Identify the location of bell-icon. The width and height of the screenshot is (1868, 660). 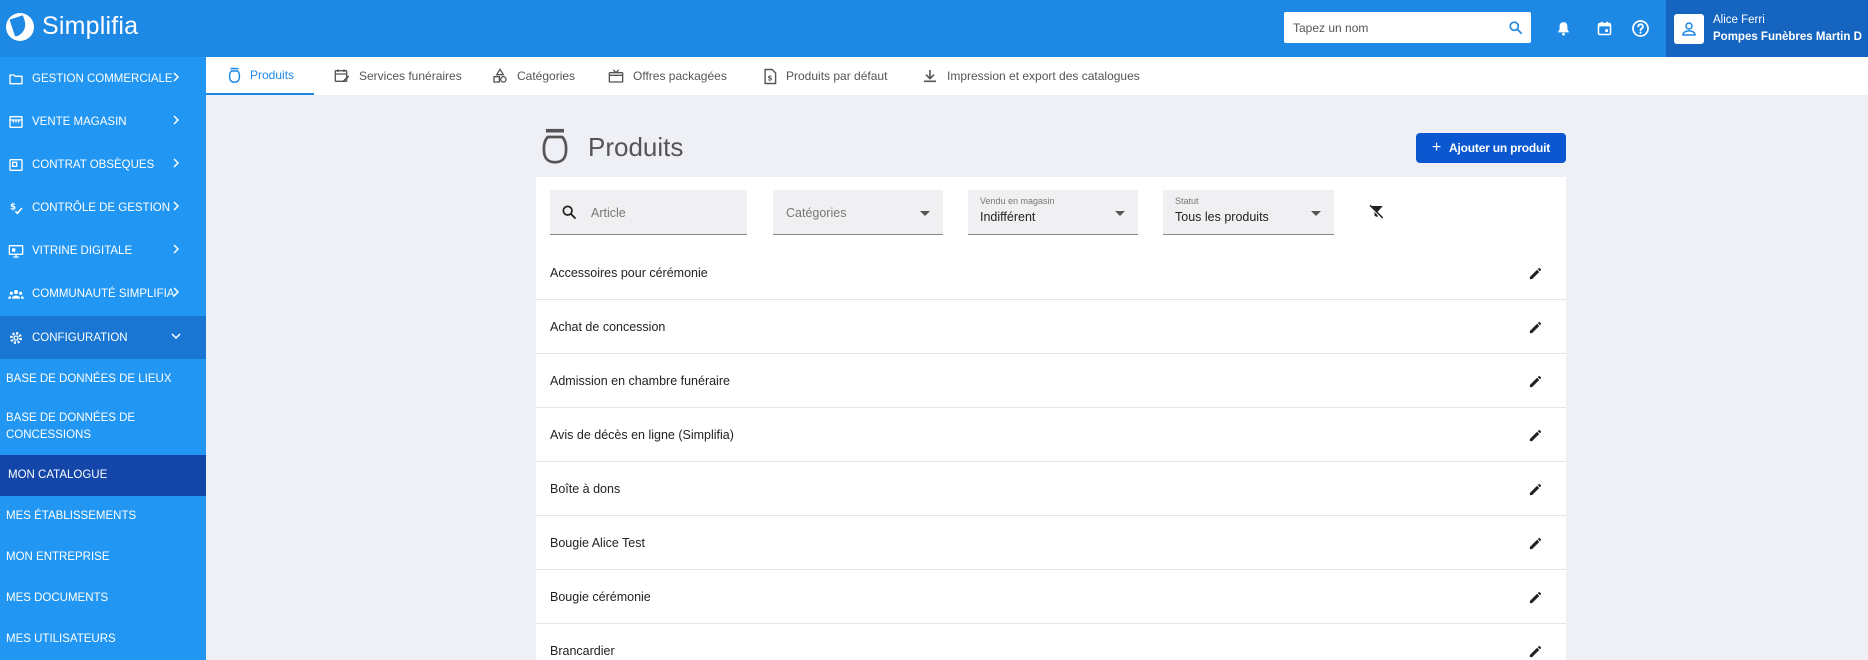
(1563, 28).